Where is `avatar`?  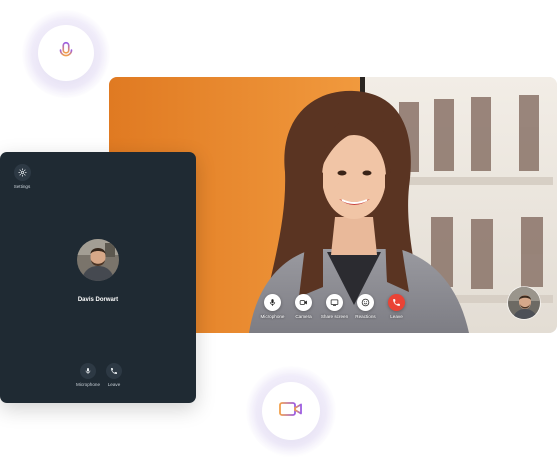 avatar is located at coordinates (98, 260).